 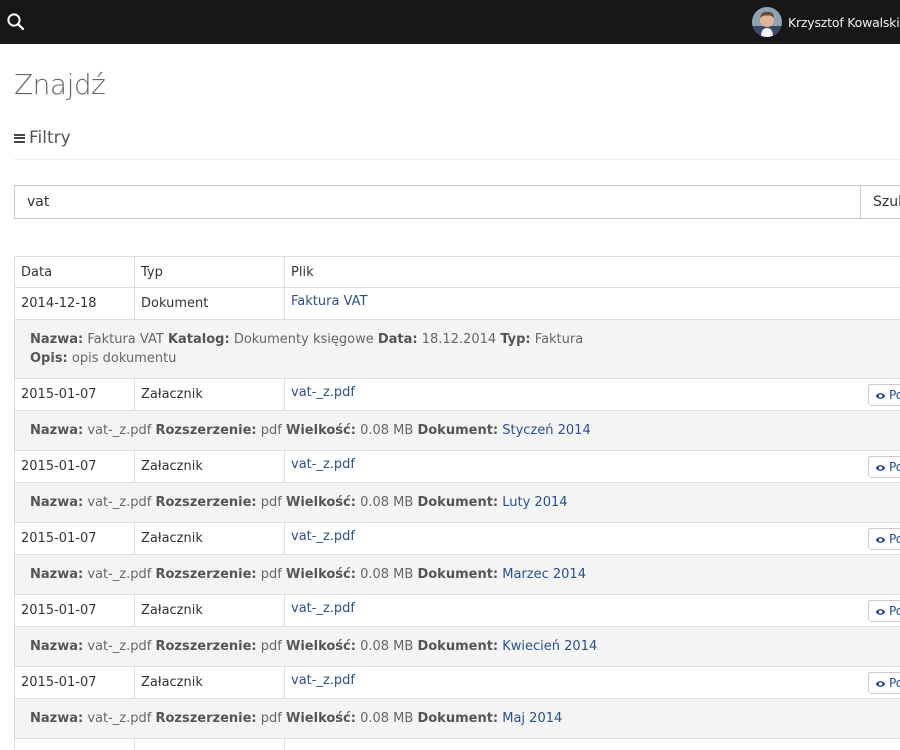 I want to click on search-input, so click(x=437, y=202).